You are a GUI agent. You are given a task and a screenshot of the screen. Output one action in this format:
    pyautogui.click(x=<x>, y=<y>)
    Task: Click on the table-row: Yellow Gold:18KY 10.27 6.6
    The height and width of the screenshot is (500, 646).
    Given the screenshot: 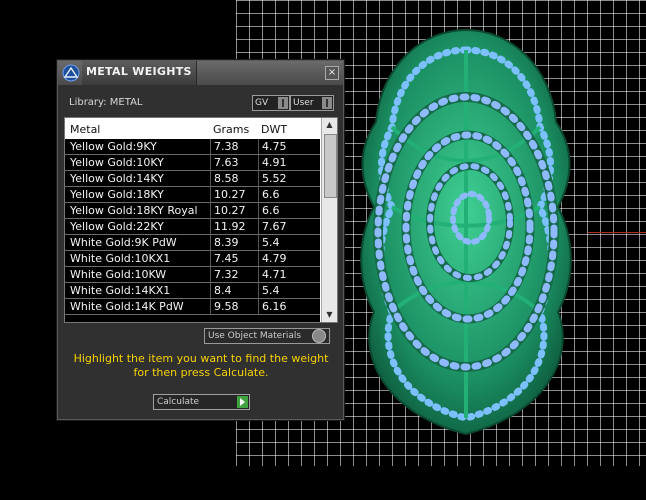 What is the action you would take?
    pyautogui.click(x=192, y=194)
    